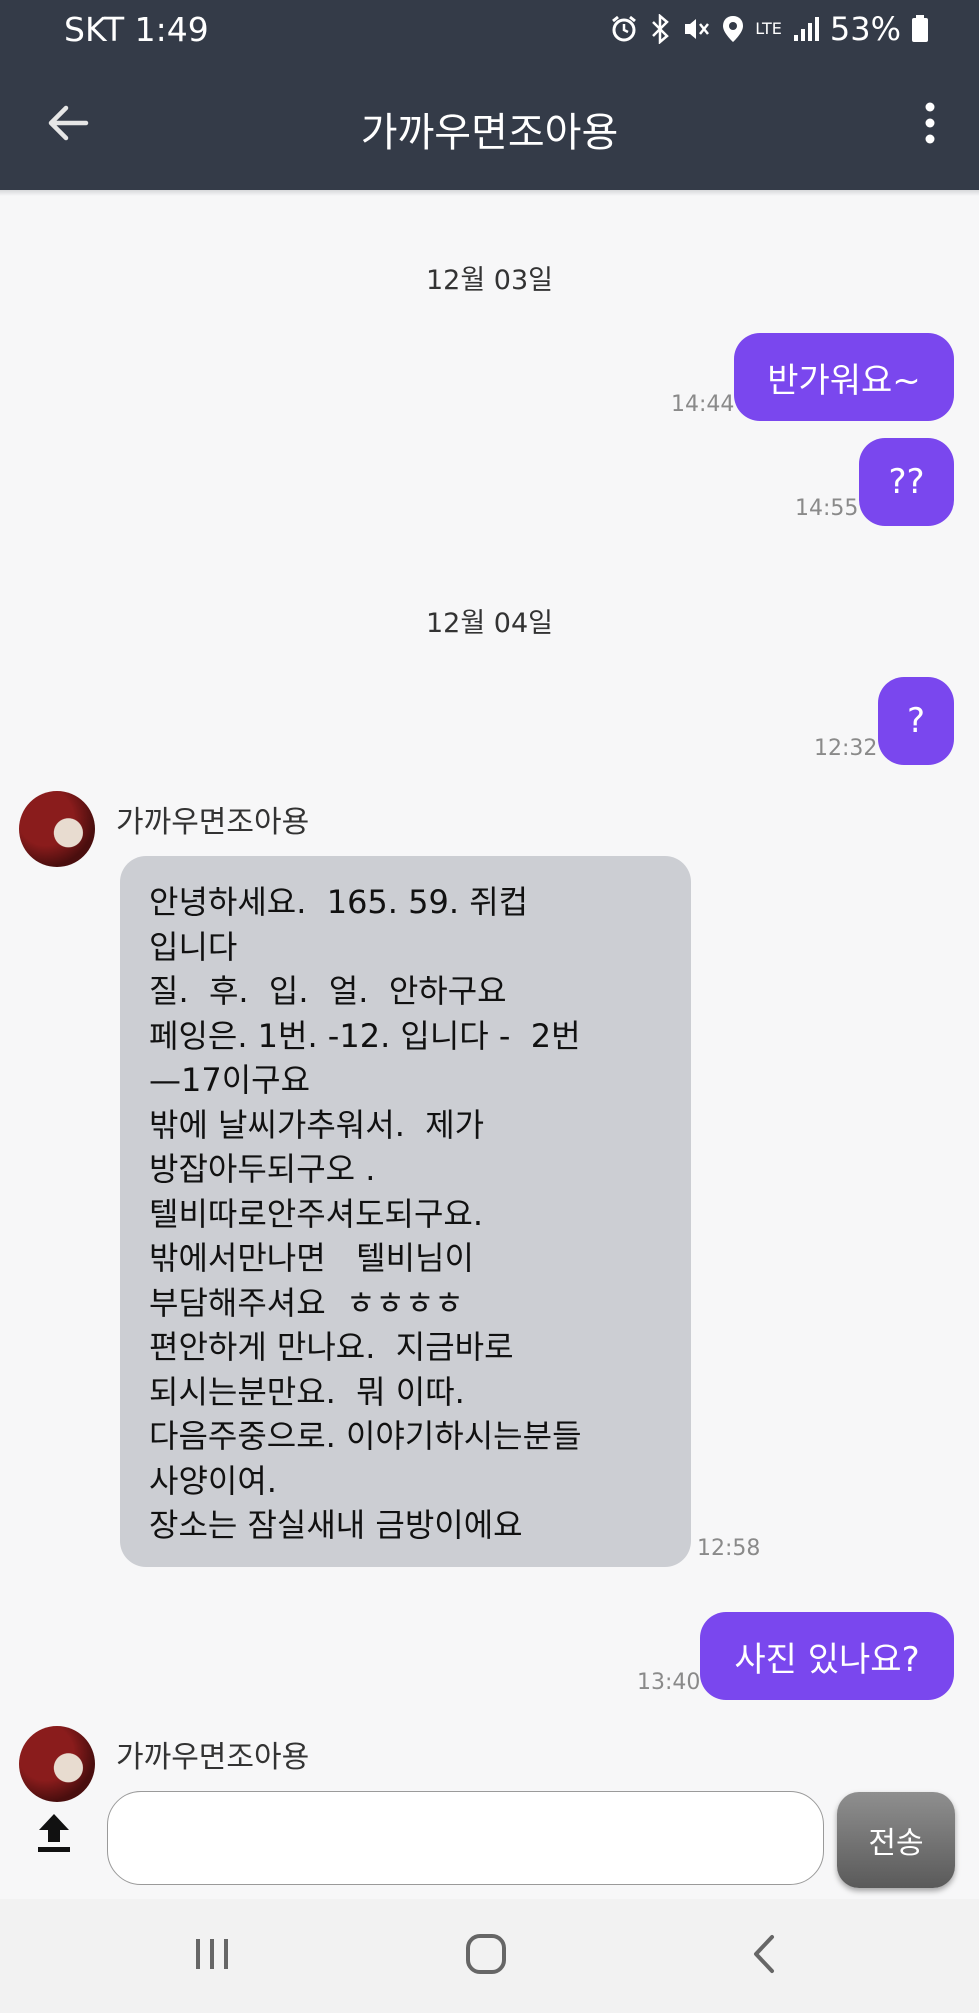 The height and width of the screenshot is (2013, 979). What do you see at coordinates (307, 1391) in the screenshot?
I see `message-line: 되시는분만요. 뭐 이따.` at bounding box center [307, 1391].